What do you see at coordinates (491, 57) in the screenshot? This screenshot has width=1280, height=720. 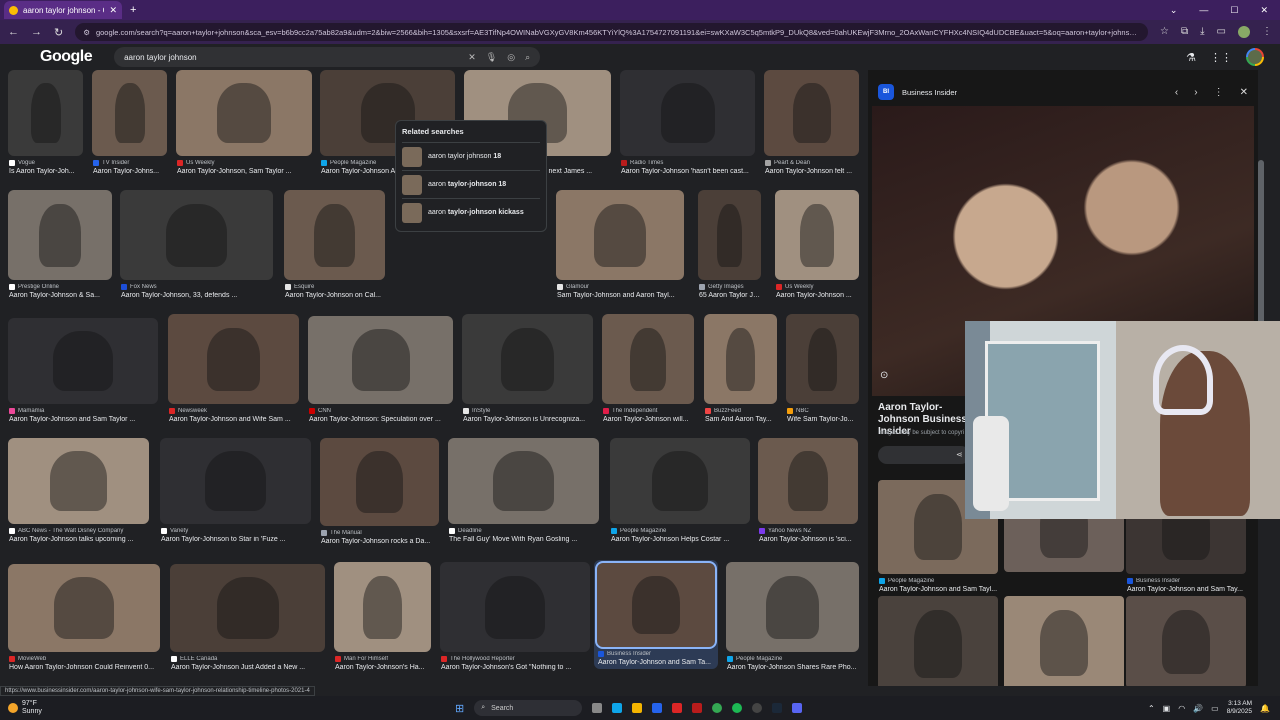 I see `voice-search-icon: 🎙` at bounding box center [491, 57].